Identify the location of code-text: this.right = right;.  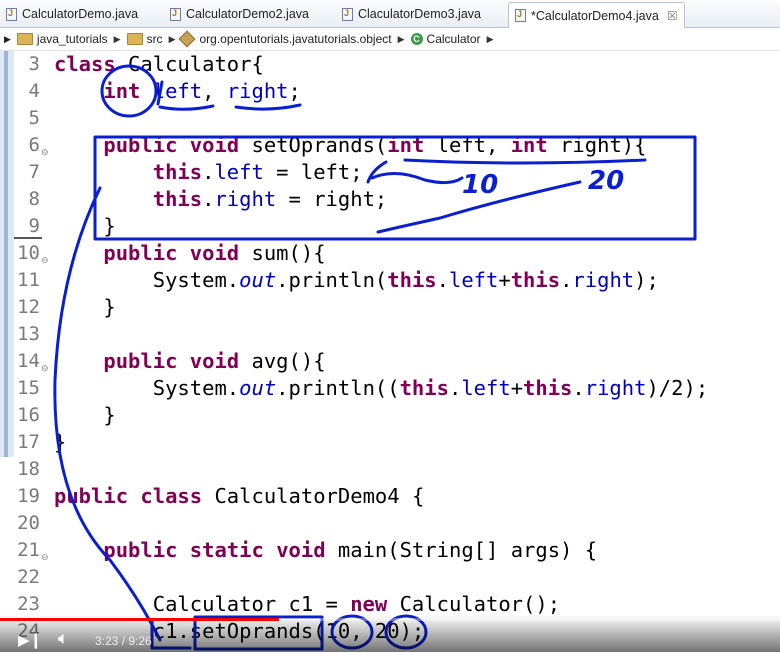
(270, 199).